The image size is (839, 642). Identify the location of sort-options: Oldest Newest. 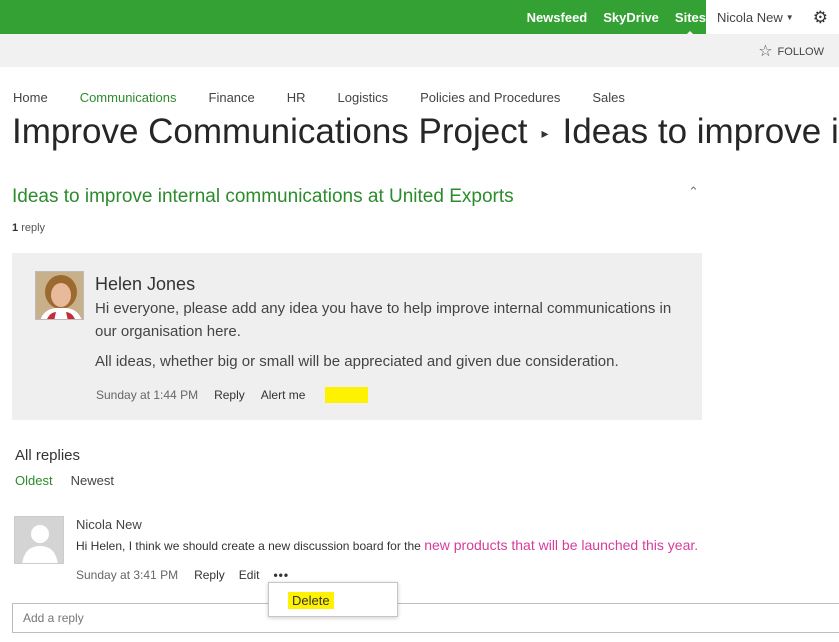
(73, 480).